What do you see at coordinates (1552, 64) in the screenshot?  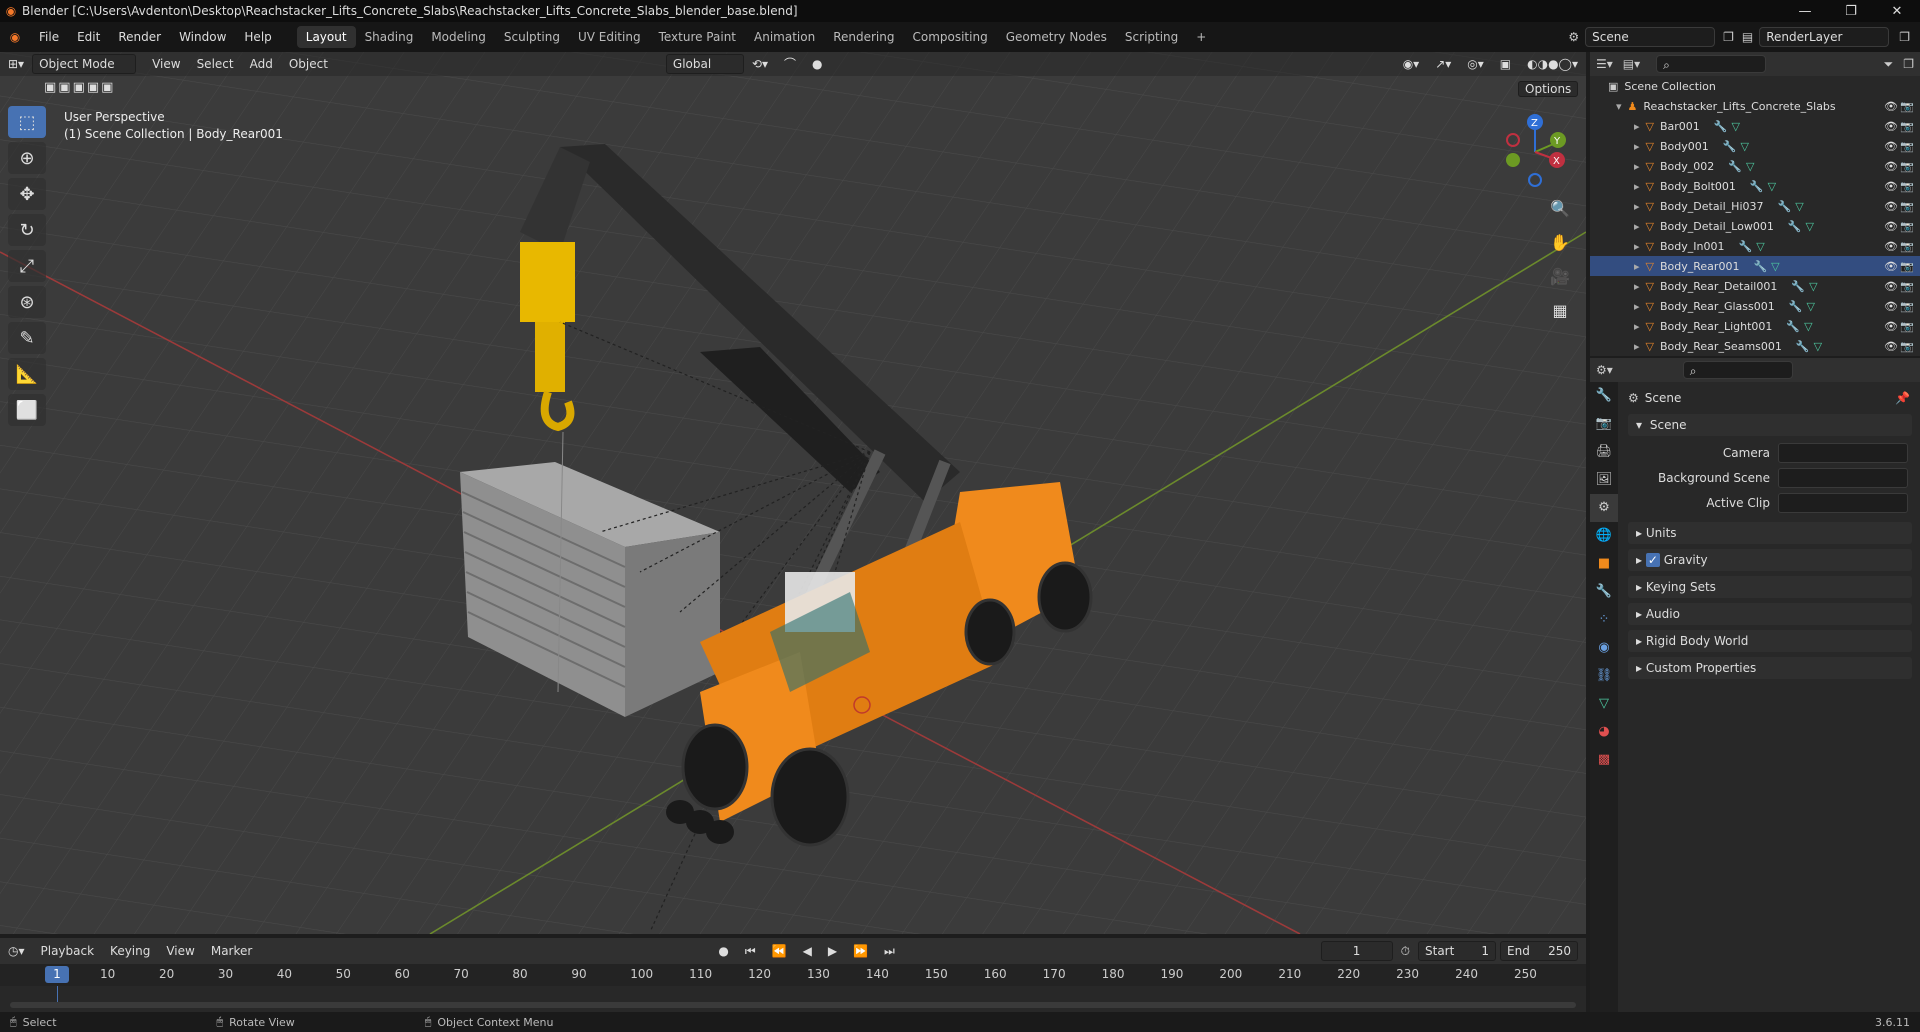 I see `shading-modes-icon: ◐◑●◯▾` at bounding box center [1552, 64].